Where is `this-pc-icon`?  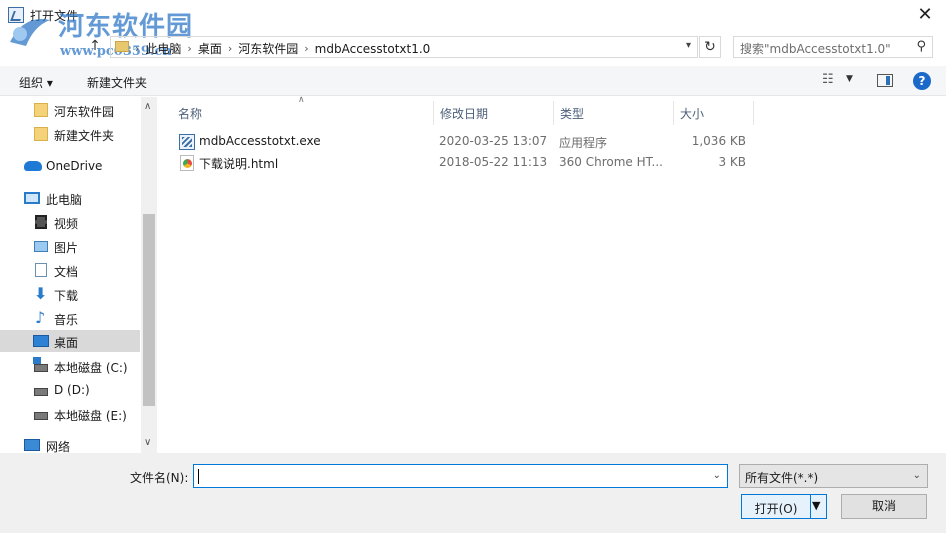 this-pc-icon is located at coordinates (32, 198).